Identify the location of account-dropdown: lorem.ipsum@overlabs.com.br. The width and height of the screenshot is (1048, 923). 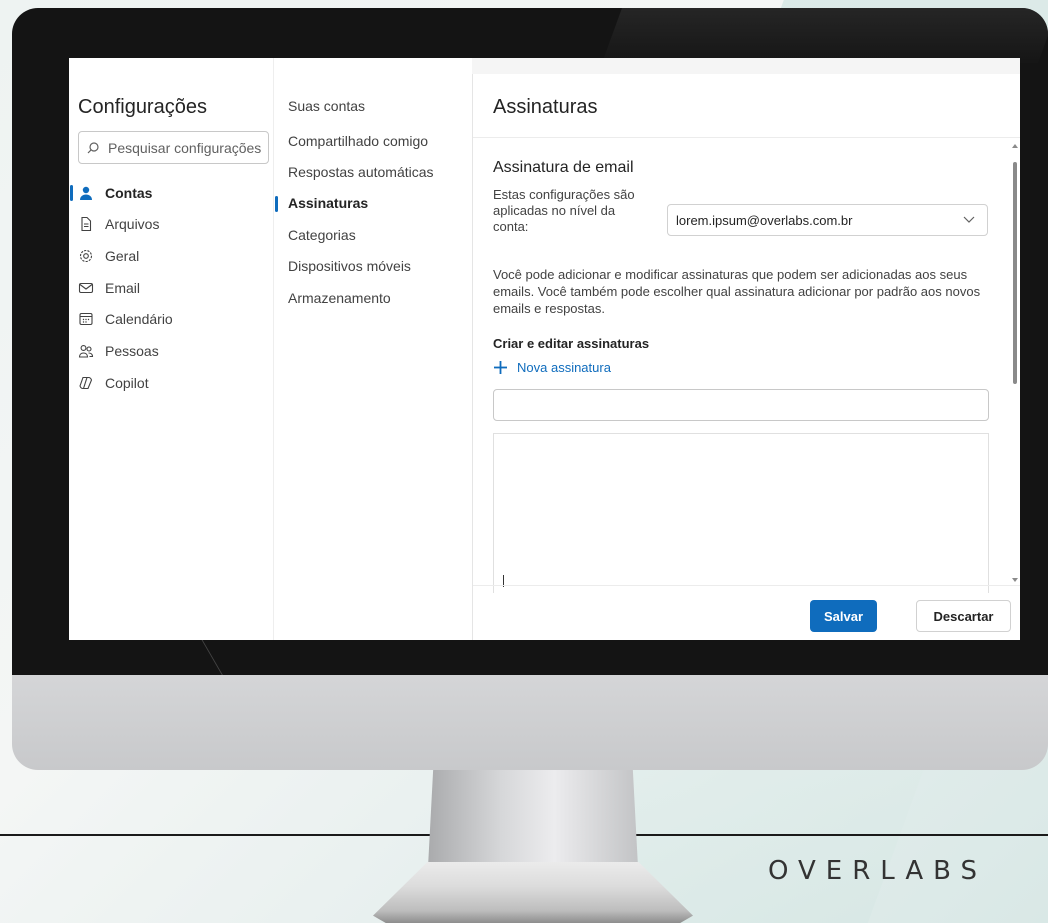
(827, 220).